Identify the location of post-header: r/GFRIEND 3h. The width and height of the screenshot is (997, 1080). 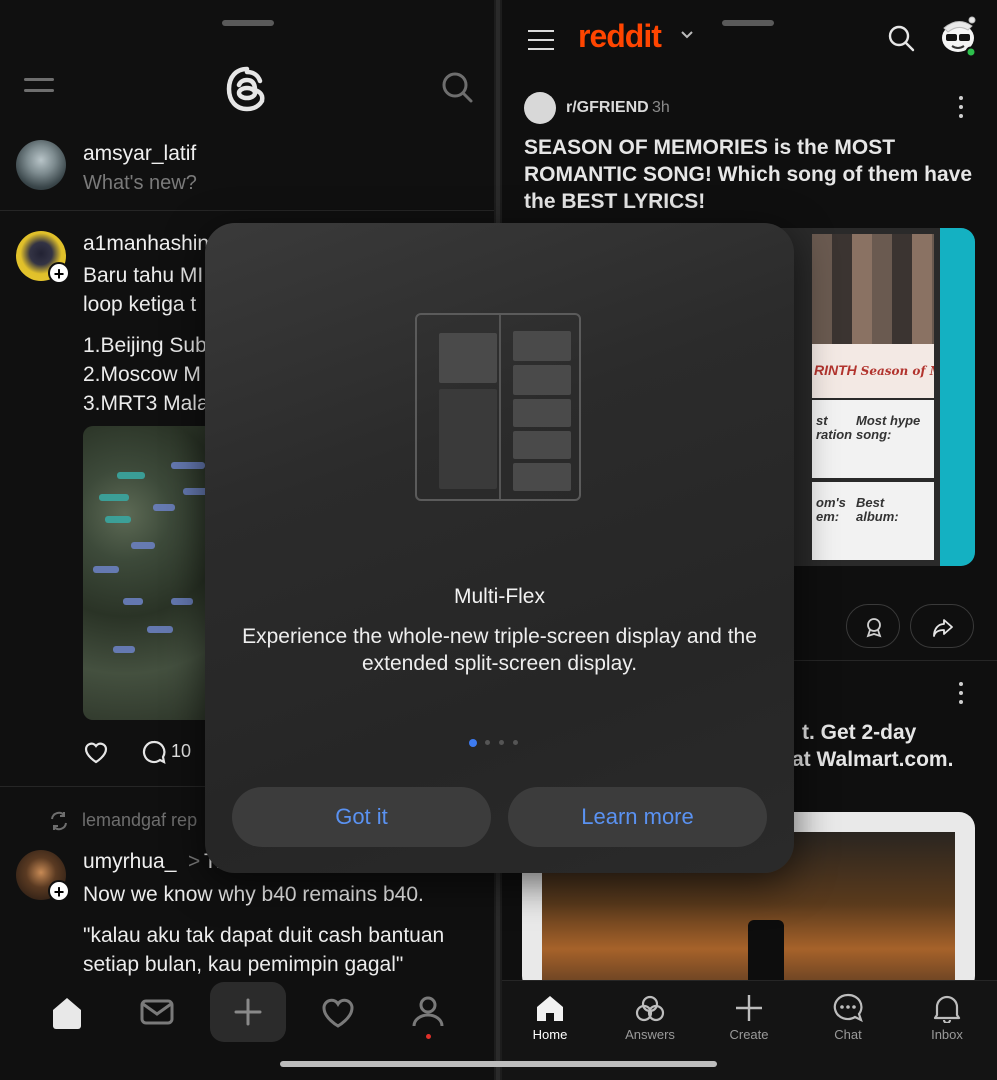
(760, 108).